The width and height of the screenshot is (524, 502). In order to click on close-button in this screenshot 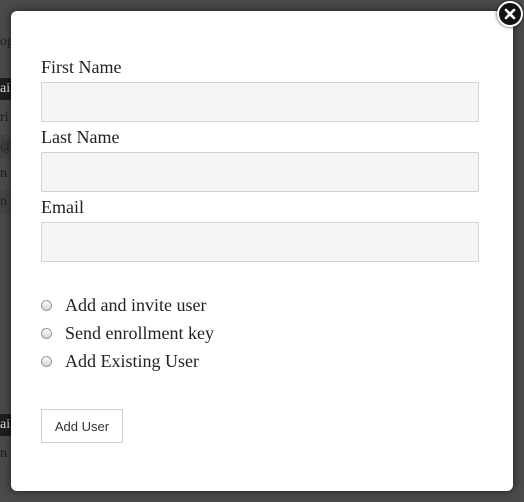, I will do `click(510, 14)`.